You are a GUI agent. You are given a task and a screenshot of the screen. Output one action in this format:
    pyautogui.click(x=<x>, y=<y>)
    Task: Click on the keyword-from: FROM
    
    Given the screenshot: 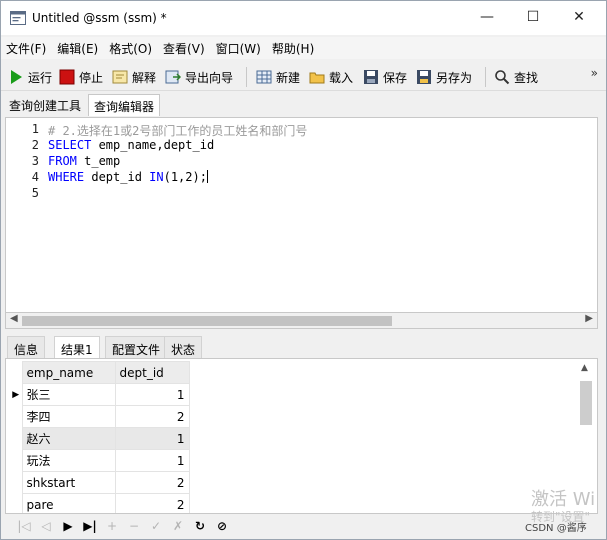 What is the action you would take?
    pyautogui.click(x=62, y=161)
    